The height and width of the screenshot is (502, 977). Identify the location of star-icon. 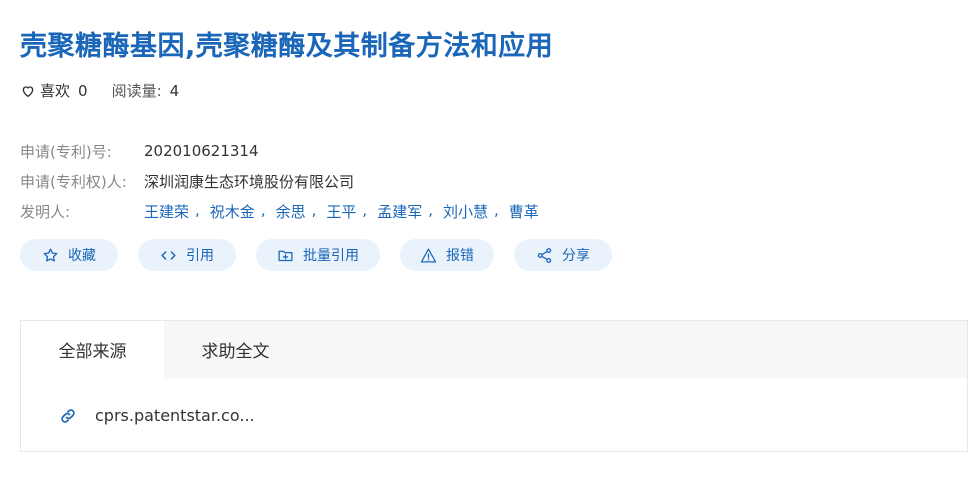
(50, 254).